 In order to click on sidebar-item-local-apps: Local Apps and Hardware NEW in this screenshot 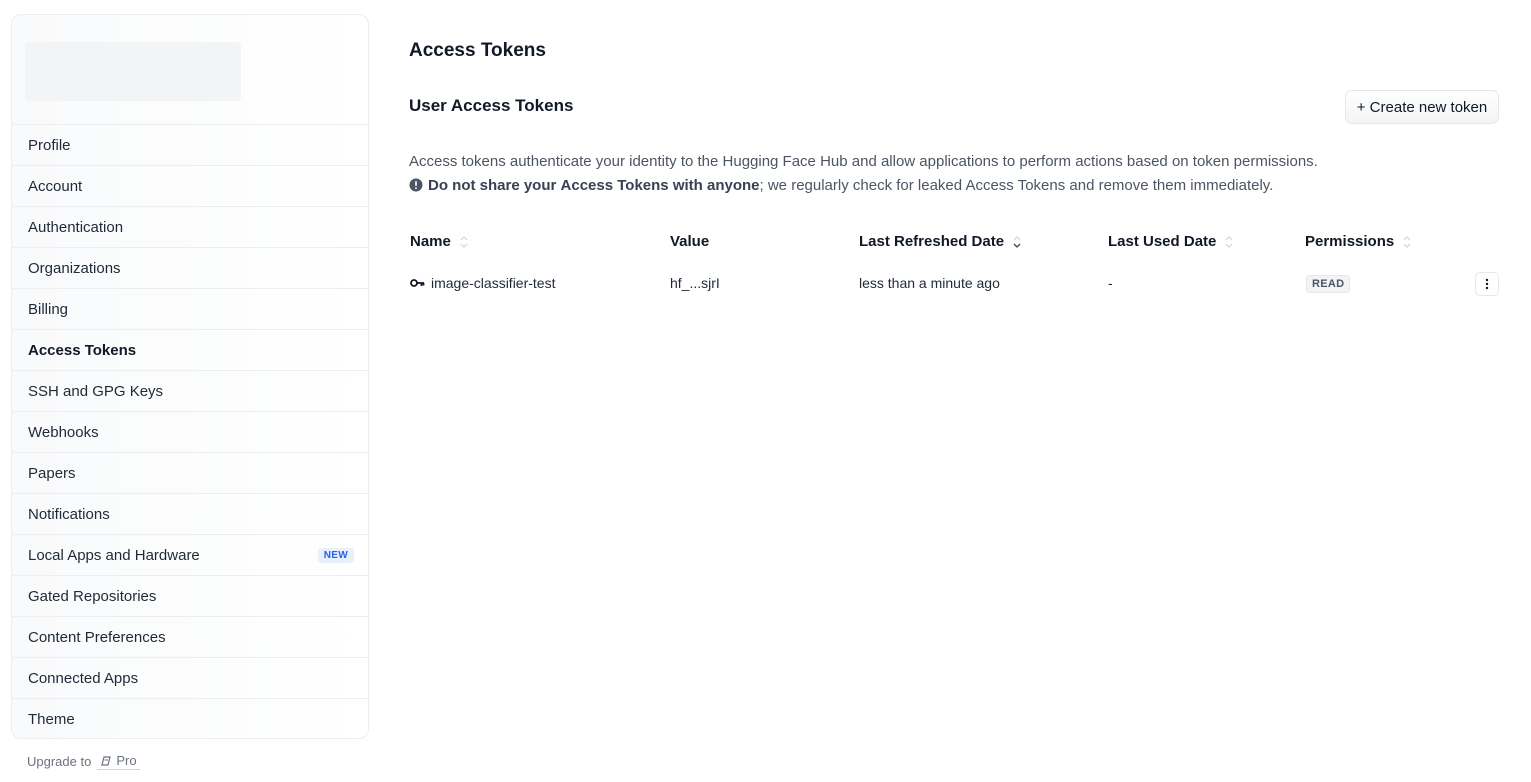, I will do `click(190, 555)`.